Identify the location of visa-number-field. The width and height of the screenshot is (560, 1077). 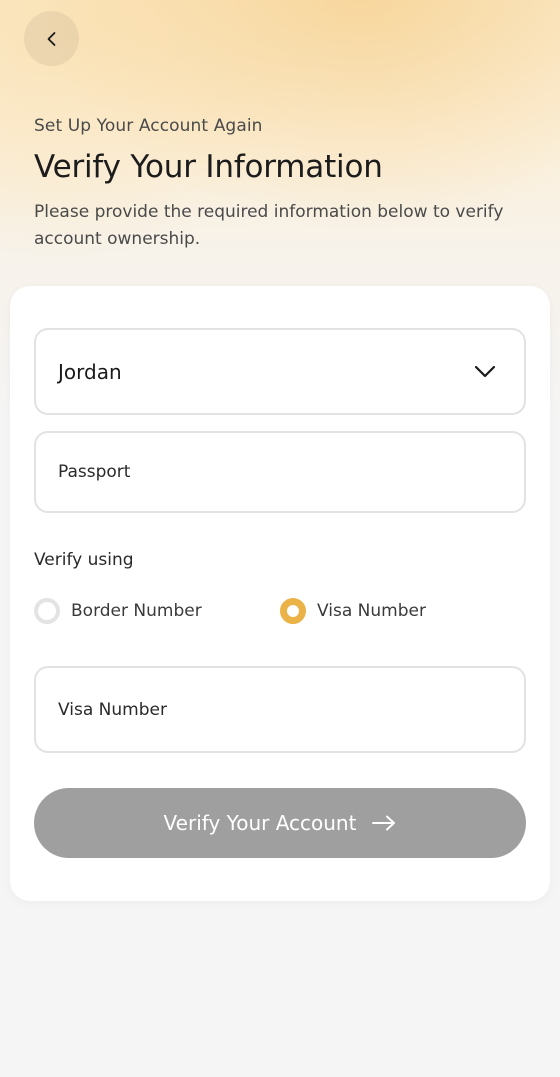
(280, 709).